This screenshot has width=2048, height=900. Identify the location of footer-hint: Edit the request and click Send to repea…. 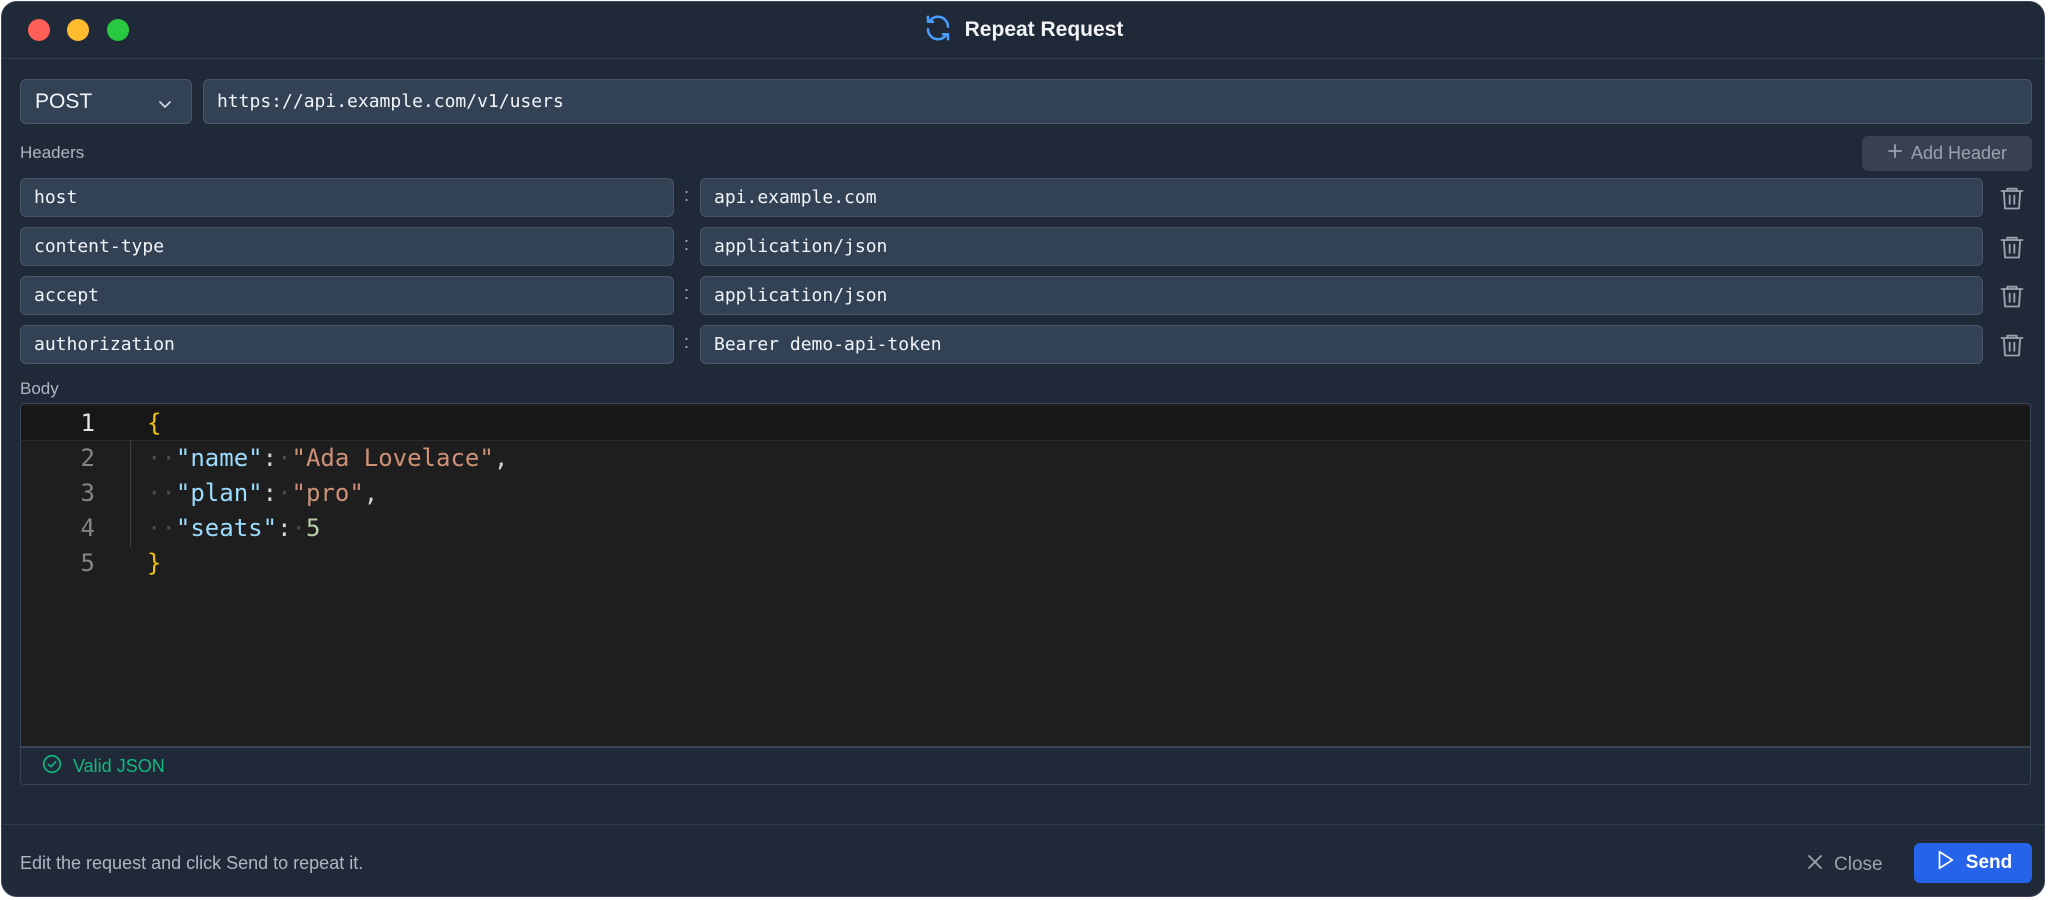
(192, 863).